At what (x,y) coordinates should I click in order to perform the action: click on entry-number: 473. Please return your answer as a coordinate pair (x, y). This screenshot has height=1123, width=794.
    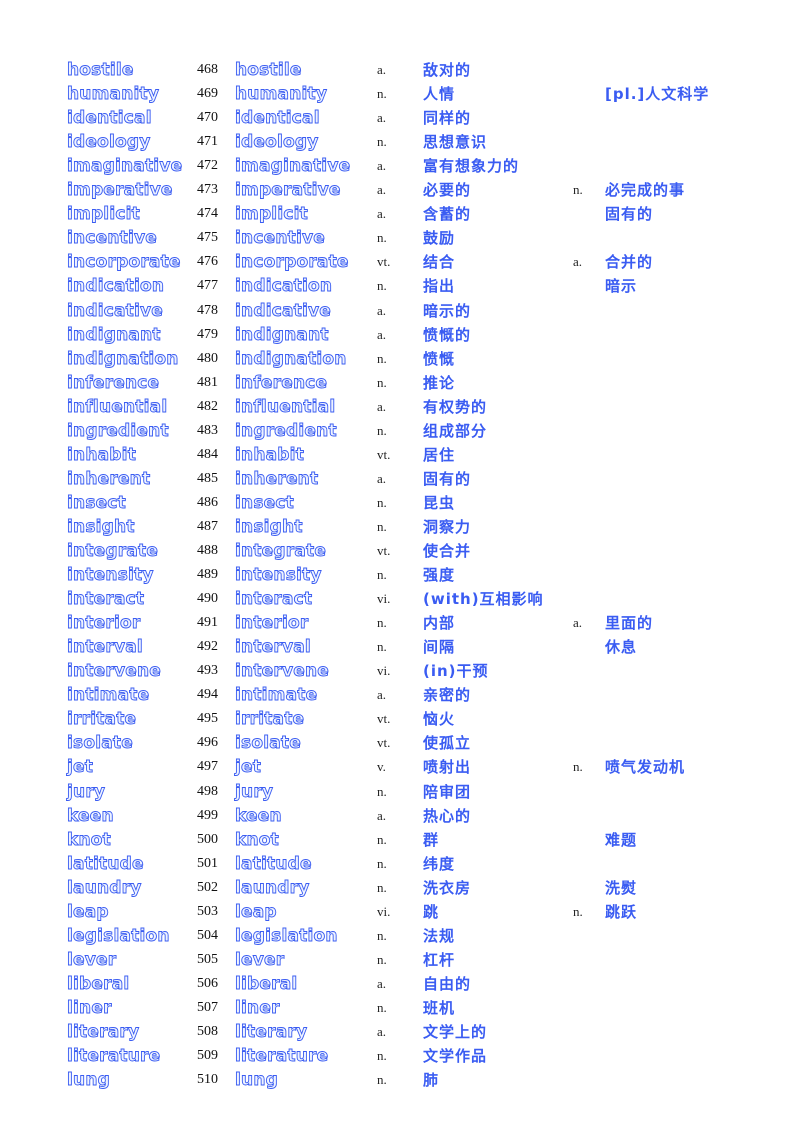
    Looking at the image, I should click on (207, 190).